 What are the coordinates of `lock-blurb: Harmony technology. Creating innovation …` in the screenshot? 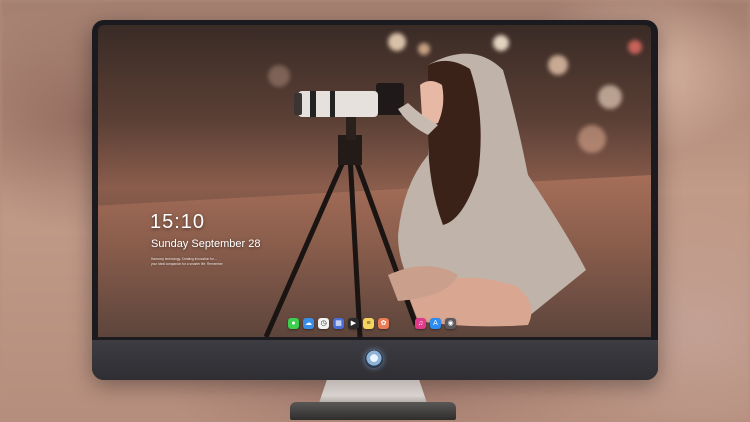 It's located at (211, 262).